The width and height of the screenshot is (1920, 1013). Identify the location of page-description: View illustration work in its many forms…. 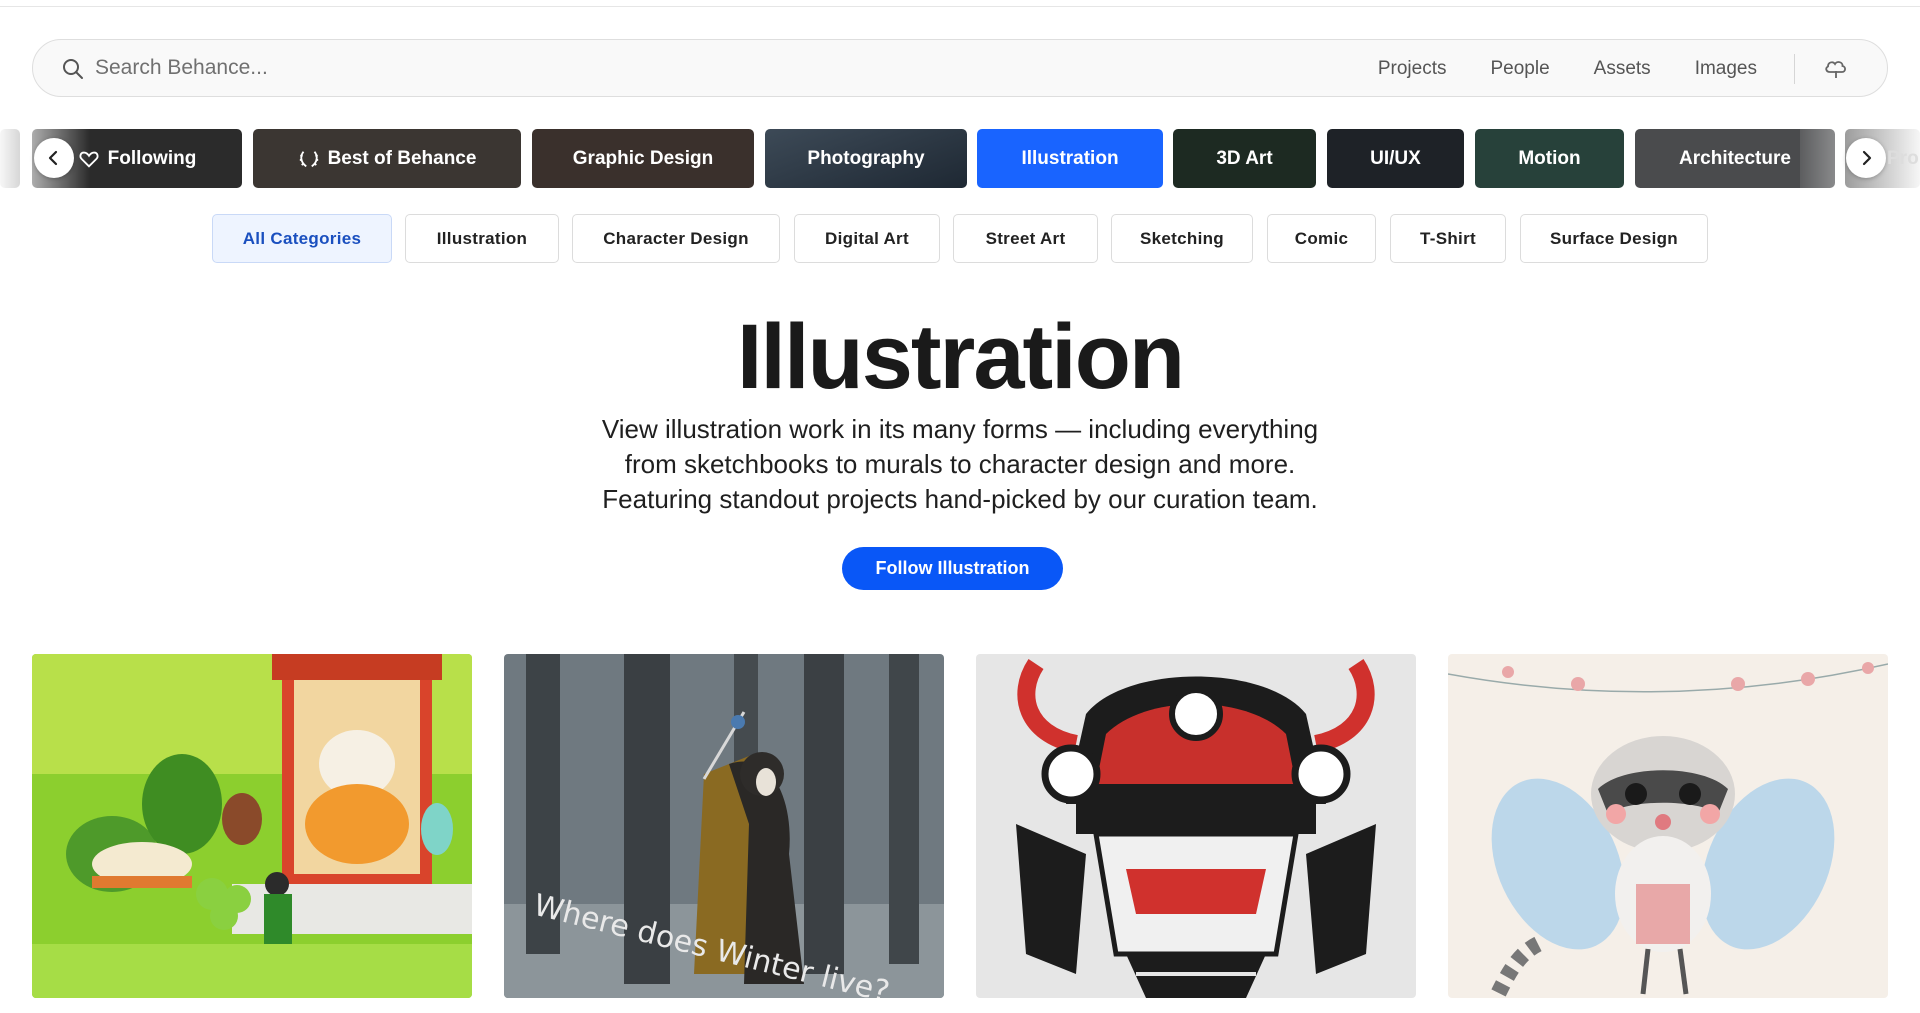
(960, 464).